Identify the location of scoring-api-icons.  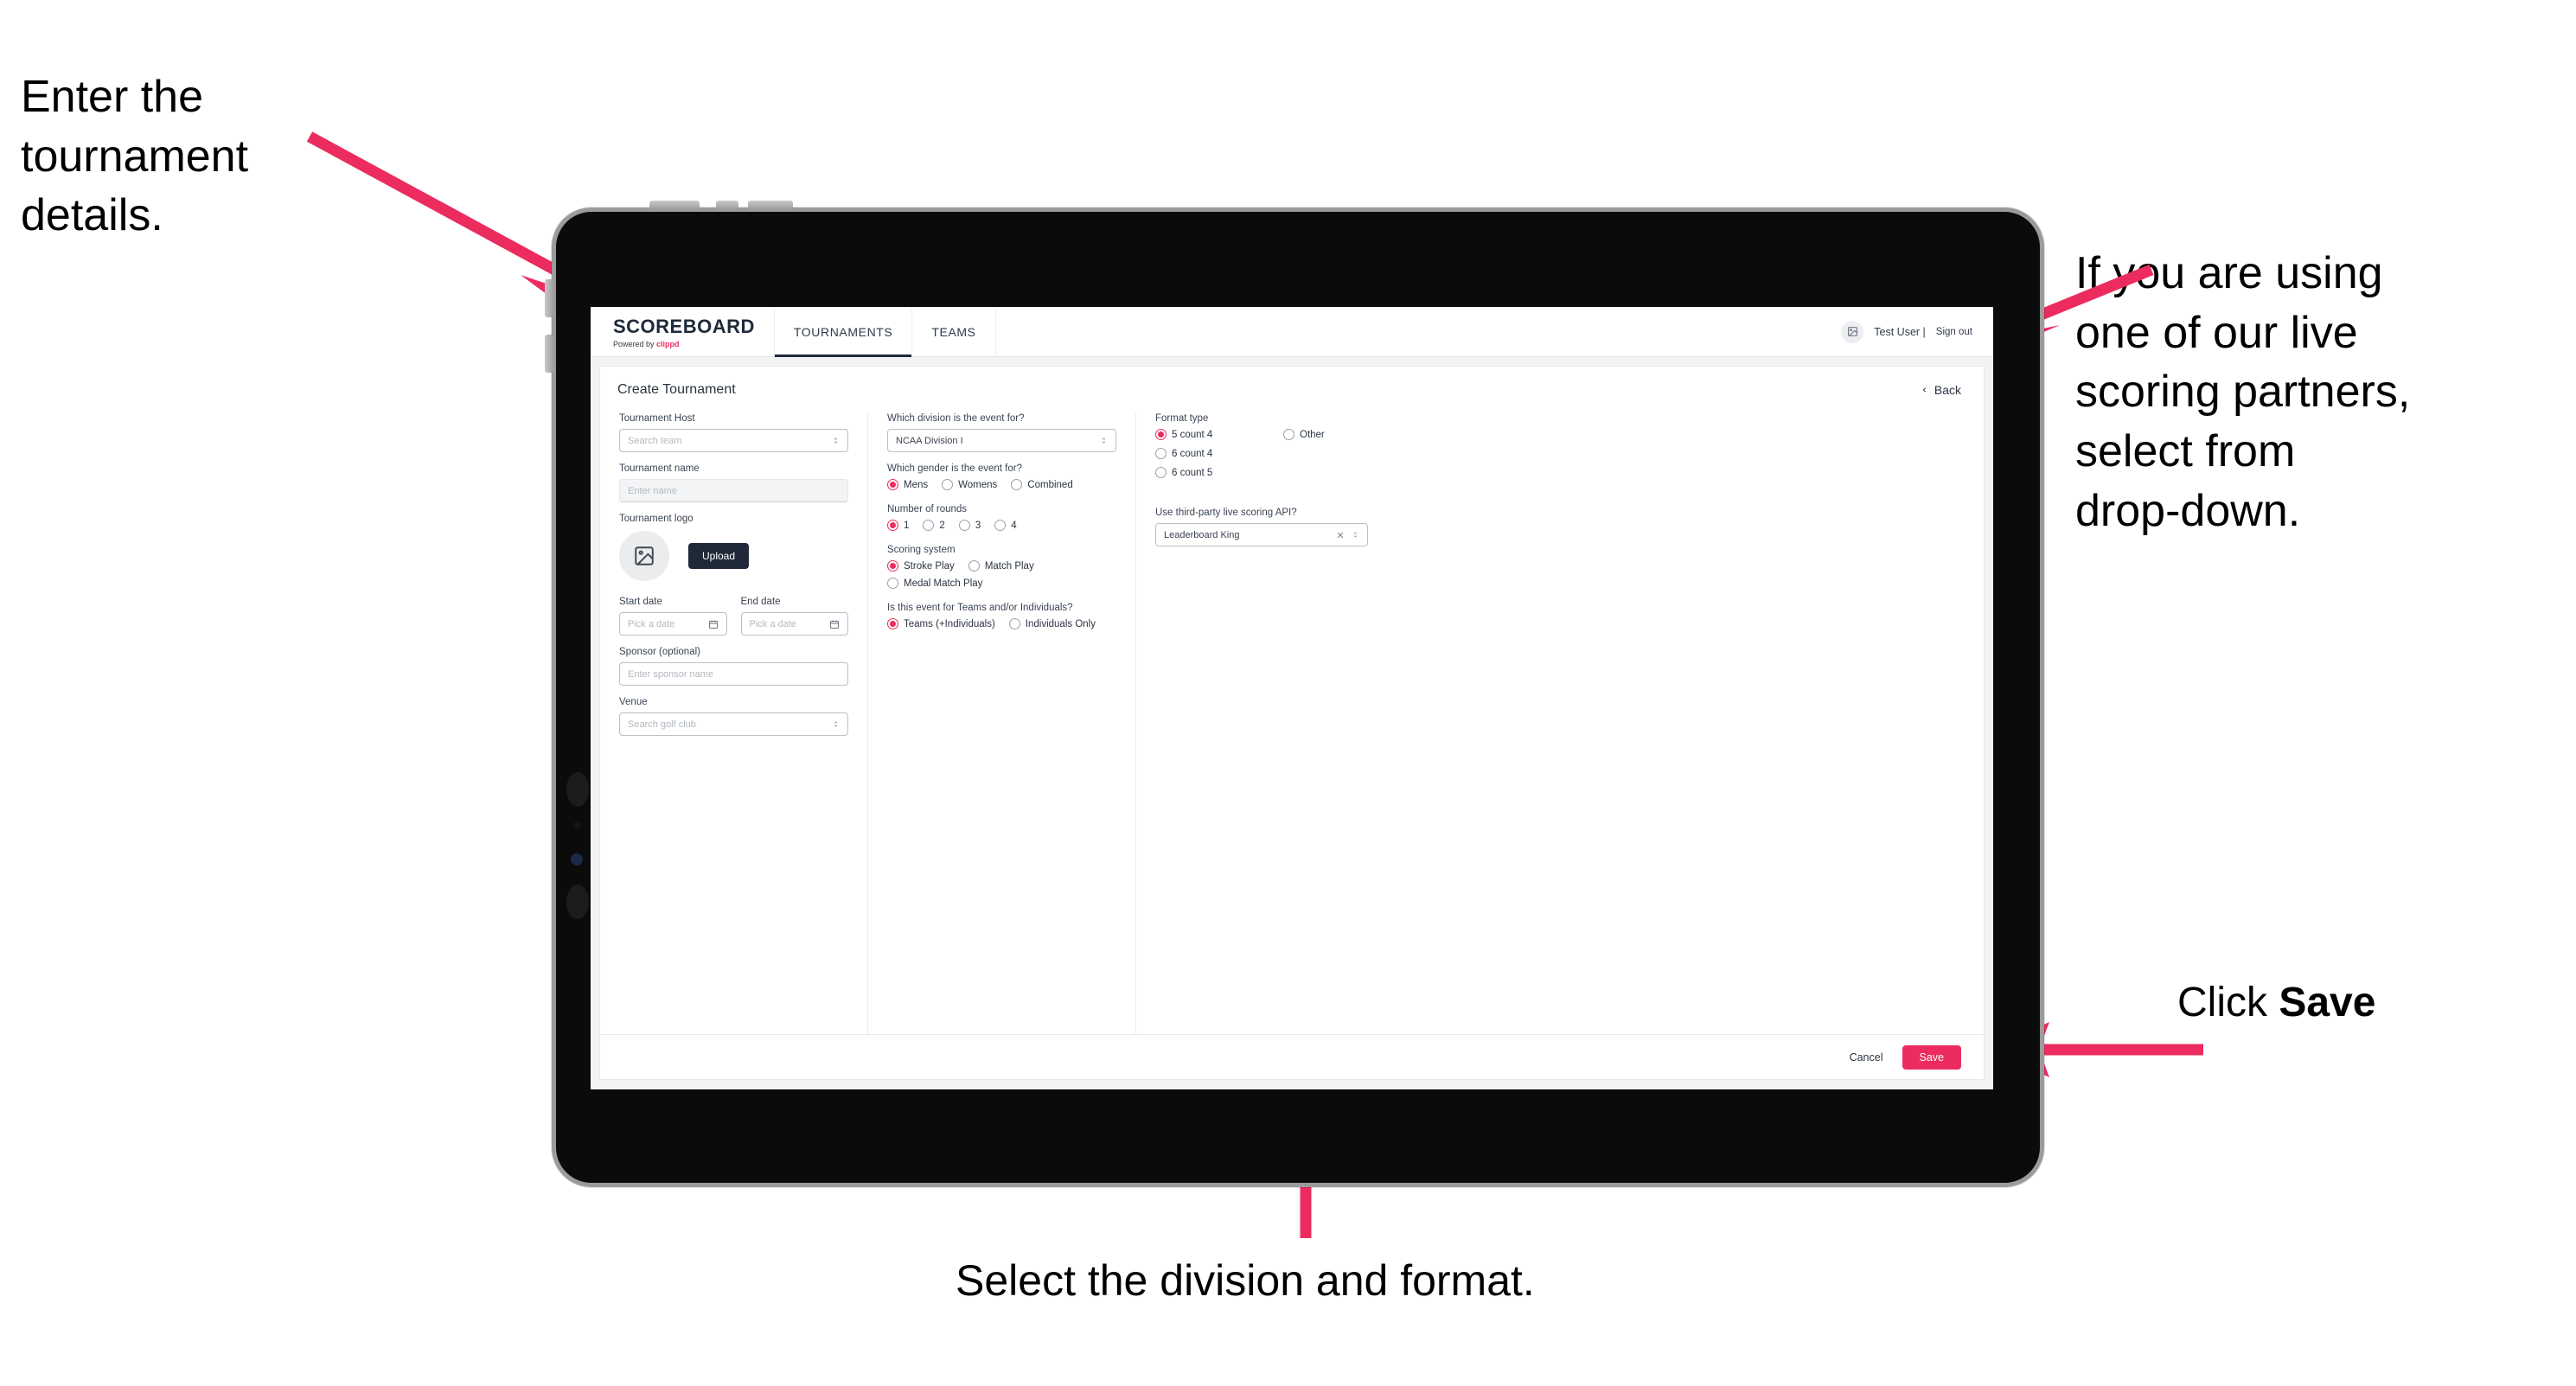
(1347, 534).